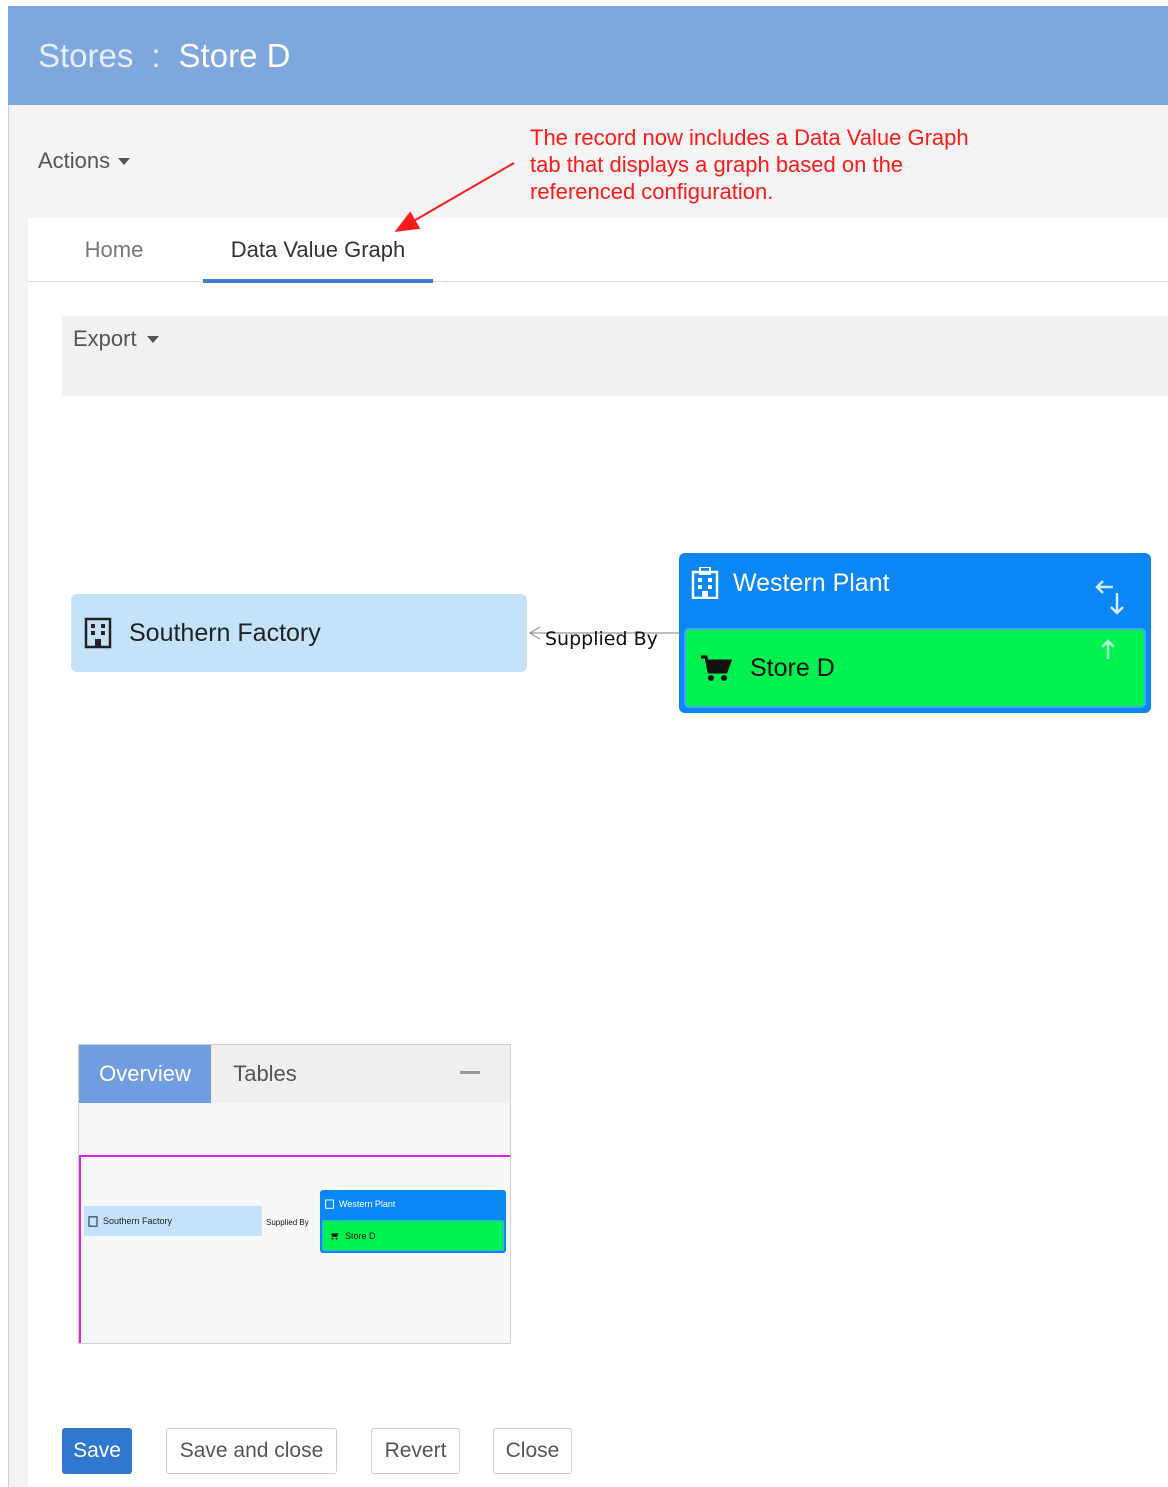 The width and height of the screenshot is (1168, 1487). What do you see at coordinates (367, 1203) in the screenshot?
I see `minimap-node-label: Western Plant` at bounding box center [367, 1203].